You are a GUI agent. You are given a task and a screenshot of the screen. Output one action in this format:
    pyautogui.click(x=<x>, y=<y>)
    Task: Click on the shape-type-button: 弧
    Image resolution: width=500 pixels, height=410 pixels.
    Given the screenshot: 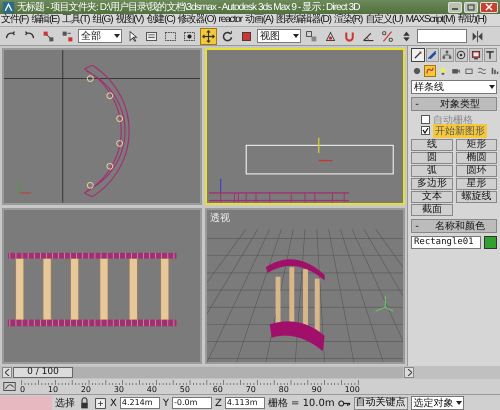 What is the action you would take?
    pyautogui.click(x=431, y=171)
    